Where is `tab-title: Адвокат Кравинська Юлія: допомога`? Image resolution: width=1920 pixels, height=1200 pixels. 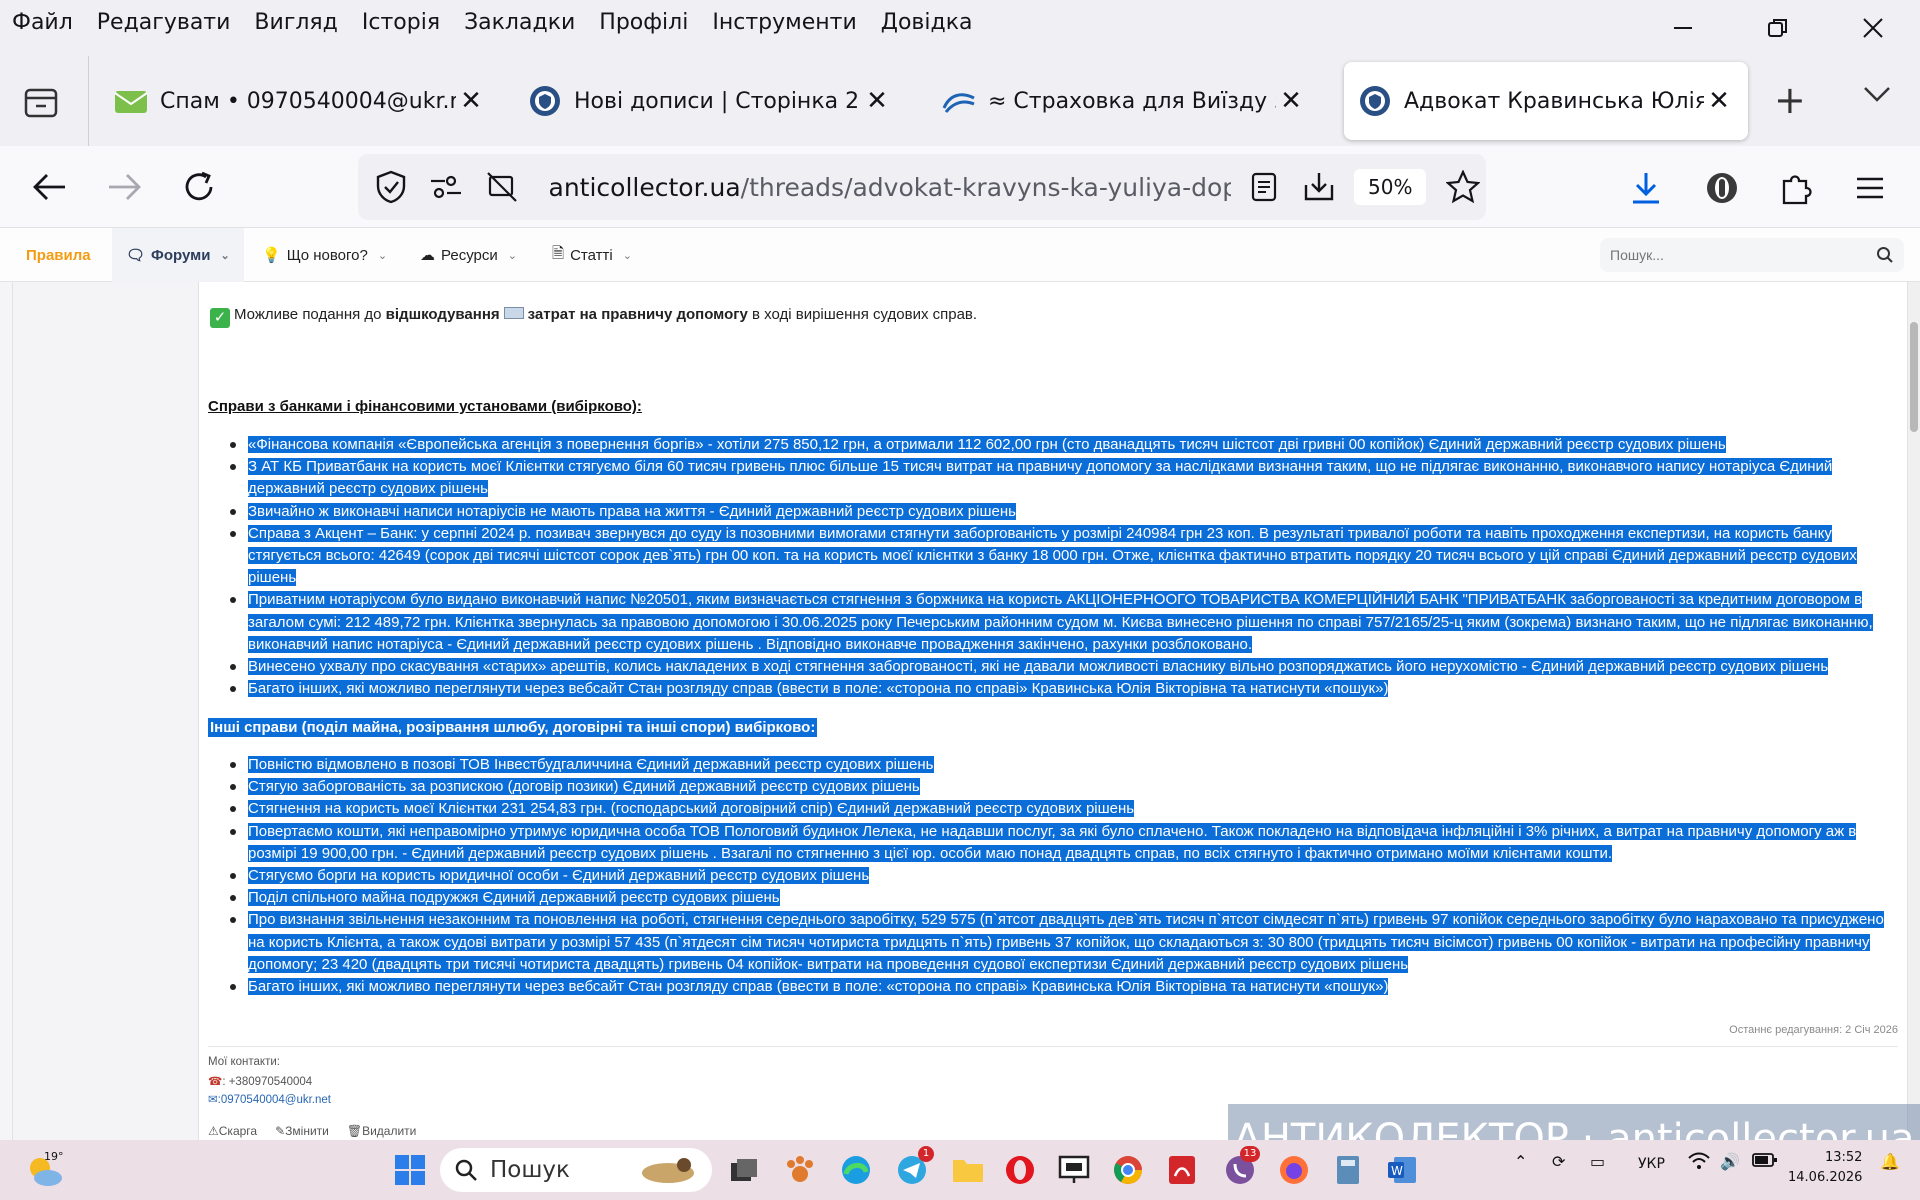 tab-title: Адвокат Кравинська Юлія: допомога is located at coordinates (1554, 101).